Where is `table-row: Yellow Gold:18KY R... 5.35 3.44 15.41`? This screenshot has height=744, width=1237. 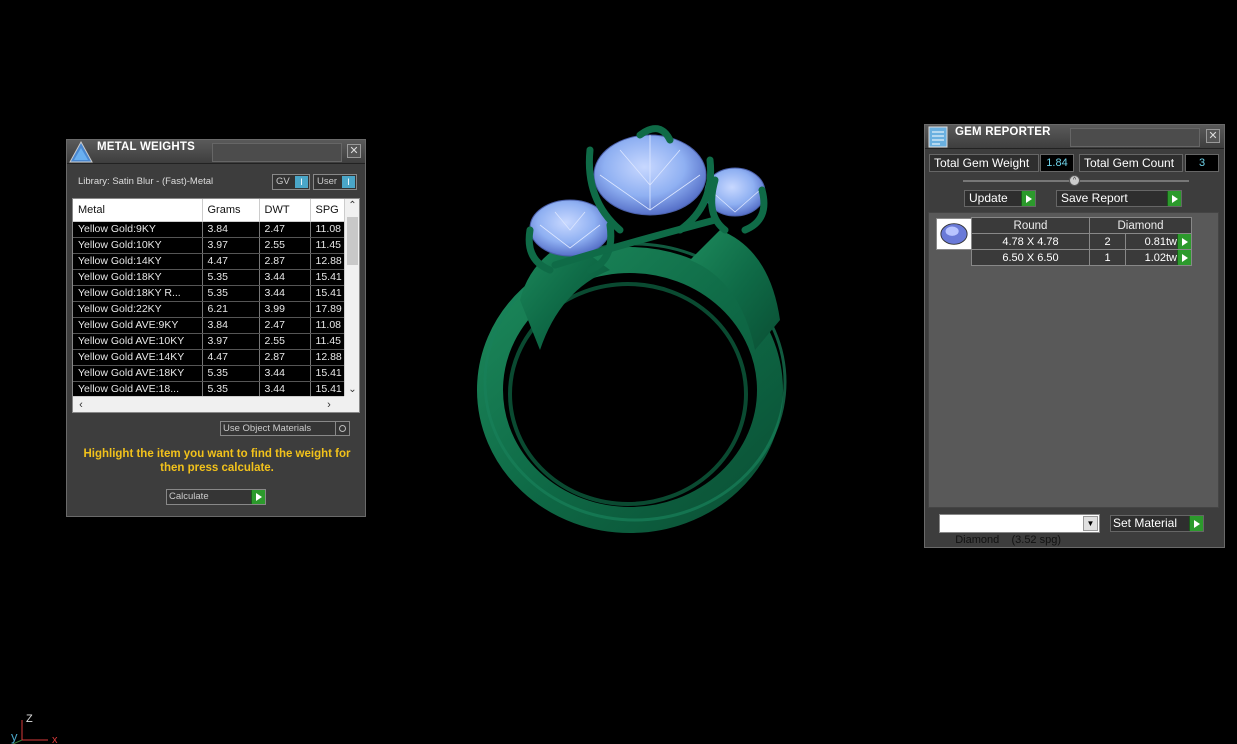 table-row: Yellow Gold:18KY R... 5.35 3.44 15.41 is located at coordinates (209, 293).